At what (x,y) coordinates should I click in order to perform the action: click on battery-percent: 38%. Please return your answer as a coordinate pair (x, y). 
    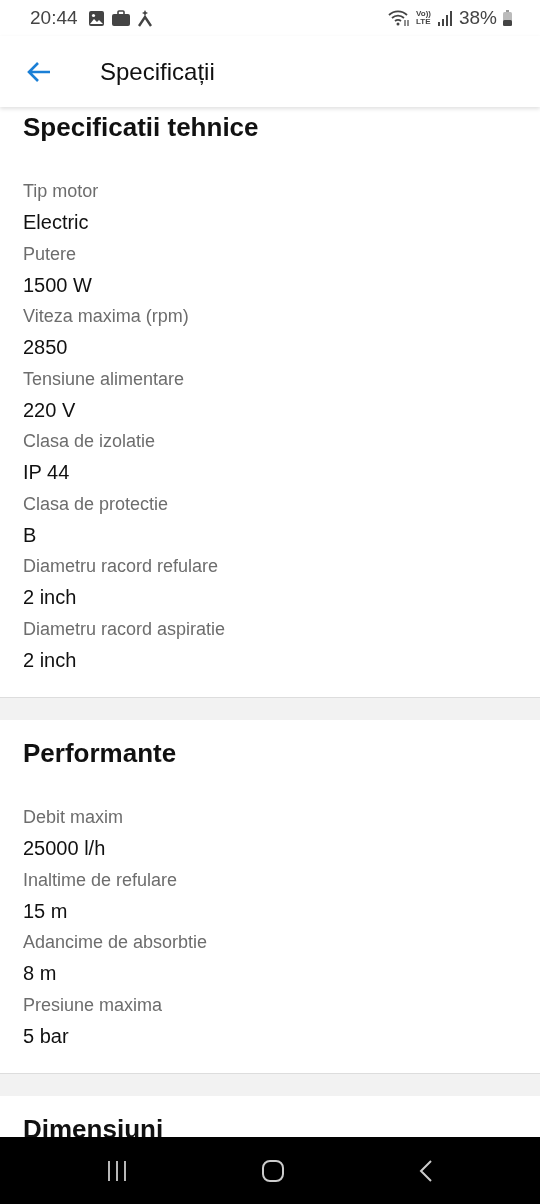
    Looking at the image, I should click on (477, 18).